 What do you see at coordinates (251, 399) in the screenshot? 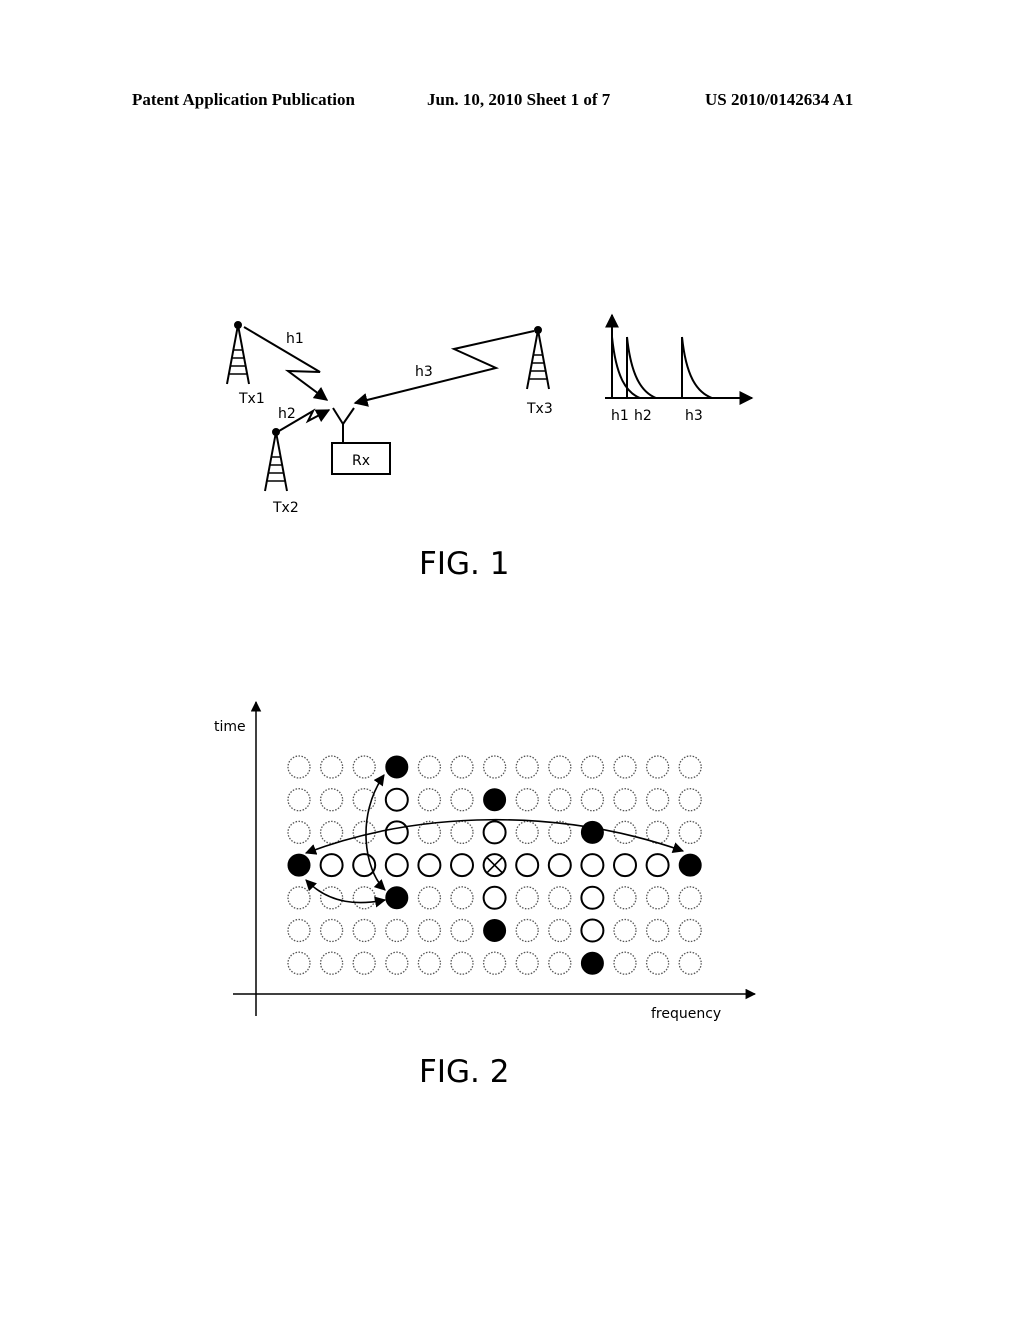
I see `tx1-label: Tx1` at bounding box center [251, 399].